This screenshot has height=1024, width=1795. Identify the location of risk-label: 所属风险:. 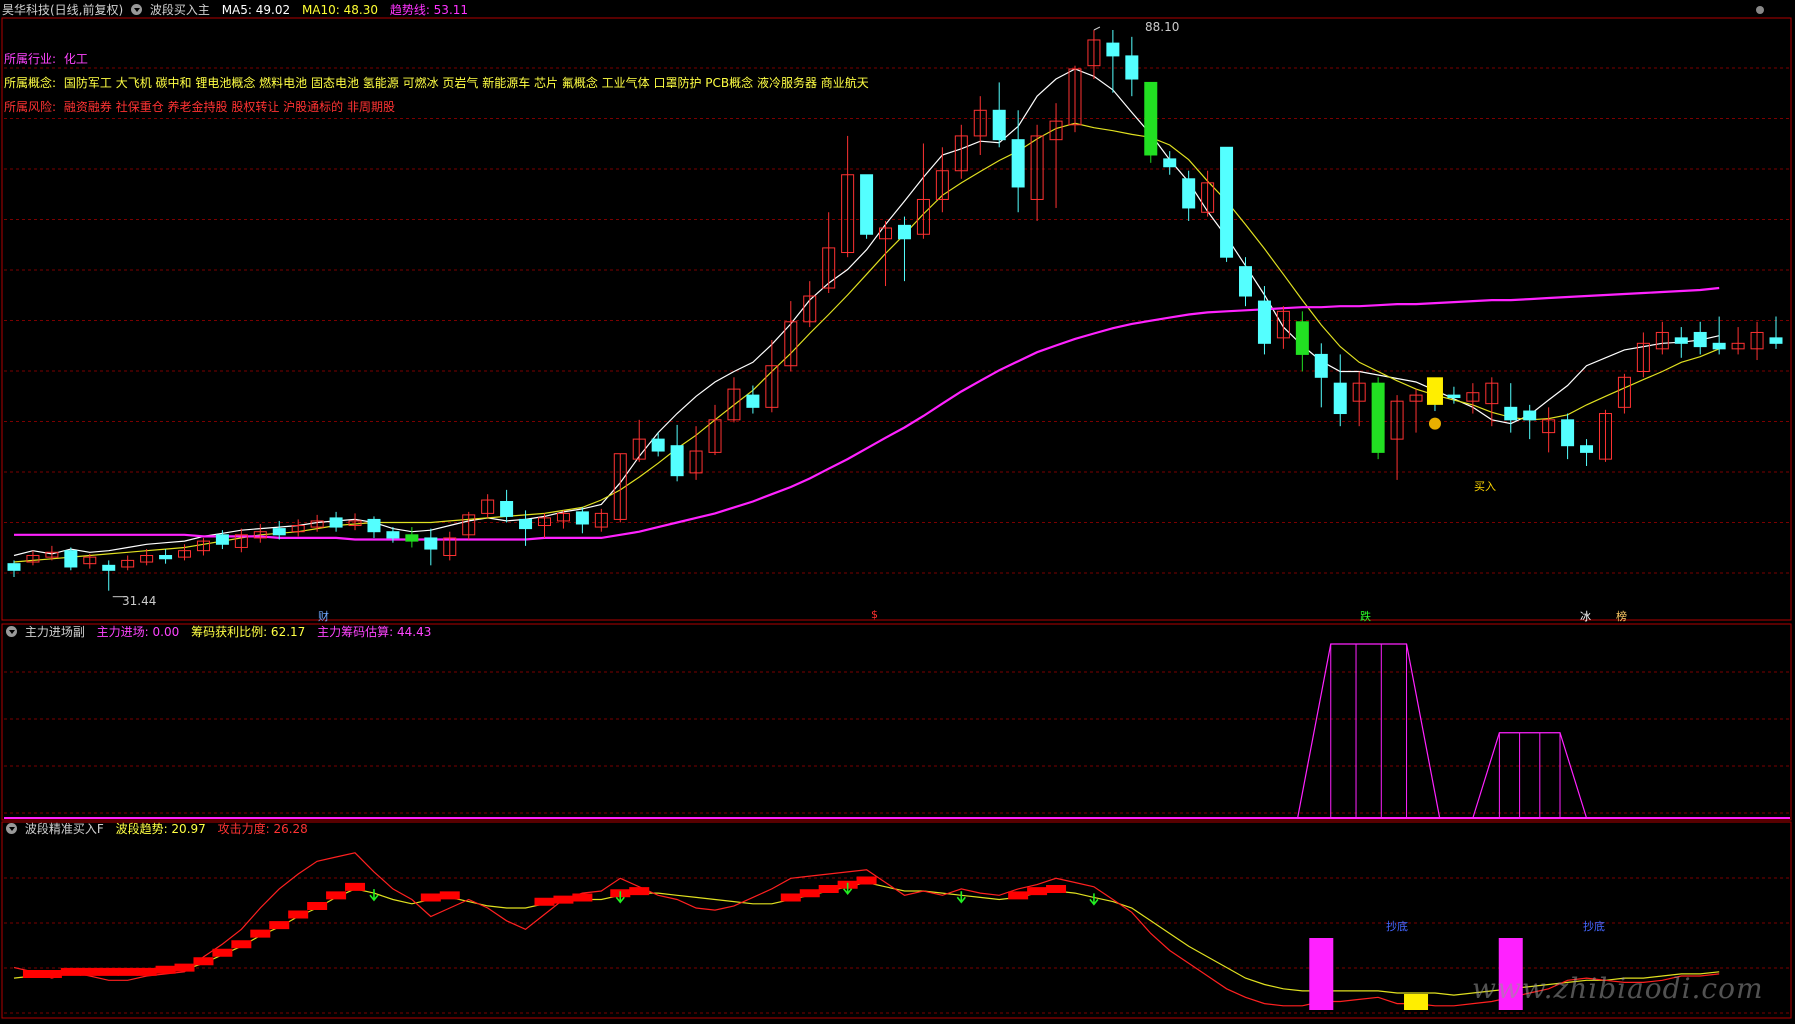
(30, 107).